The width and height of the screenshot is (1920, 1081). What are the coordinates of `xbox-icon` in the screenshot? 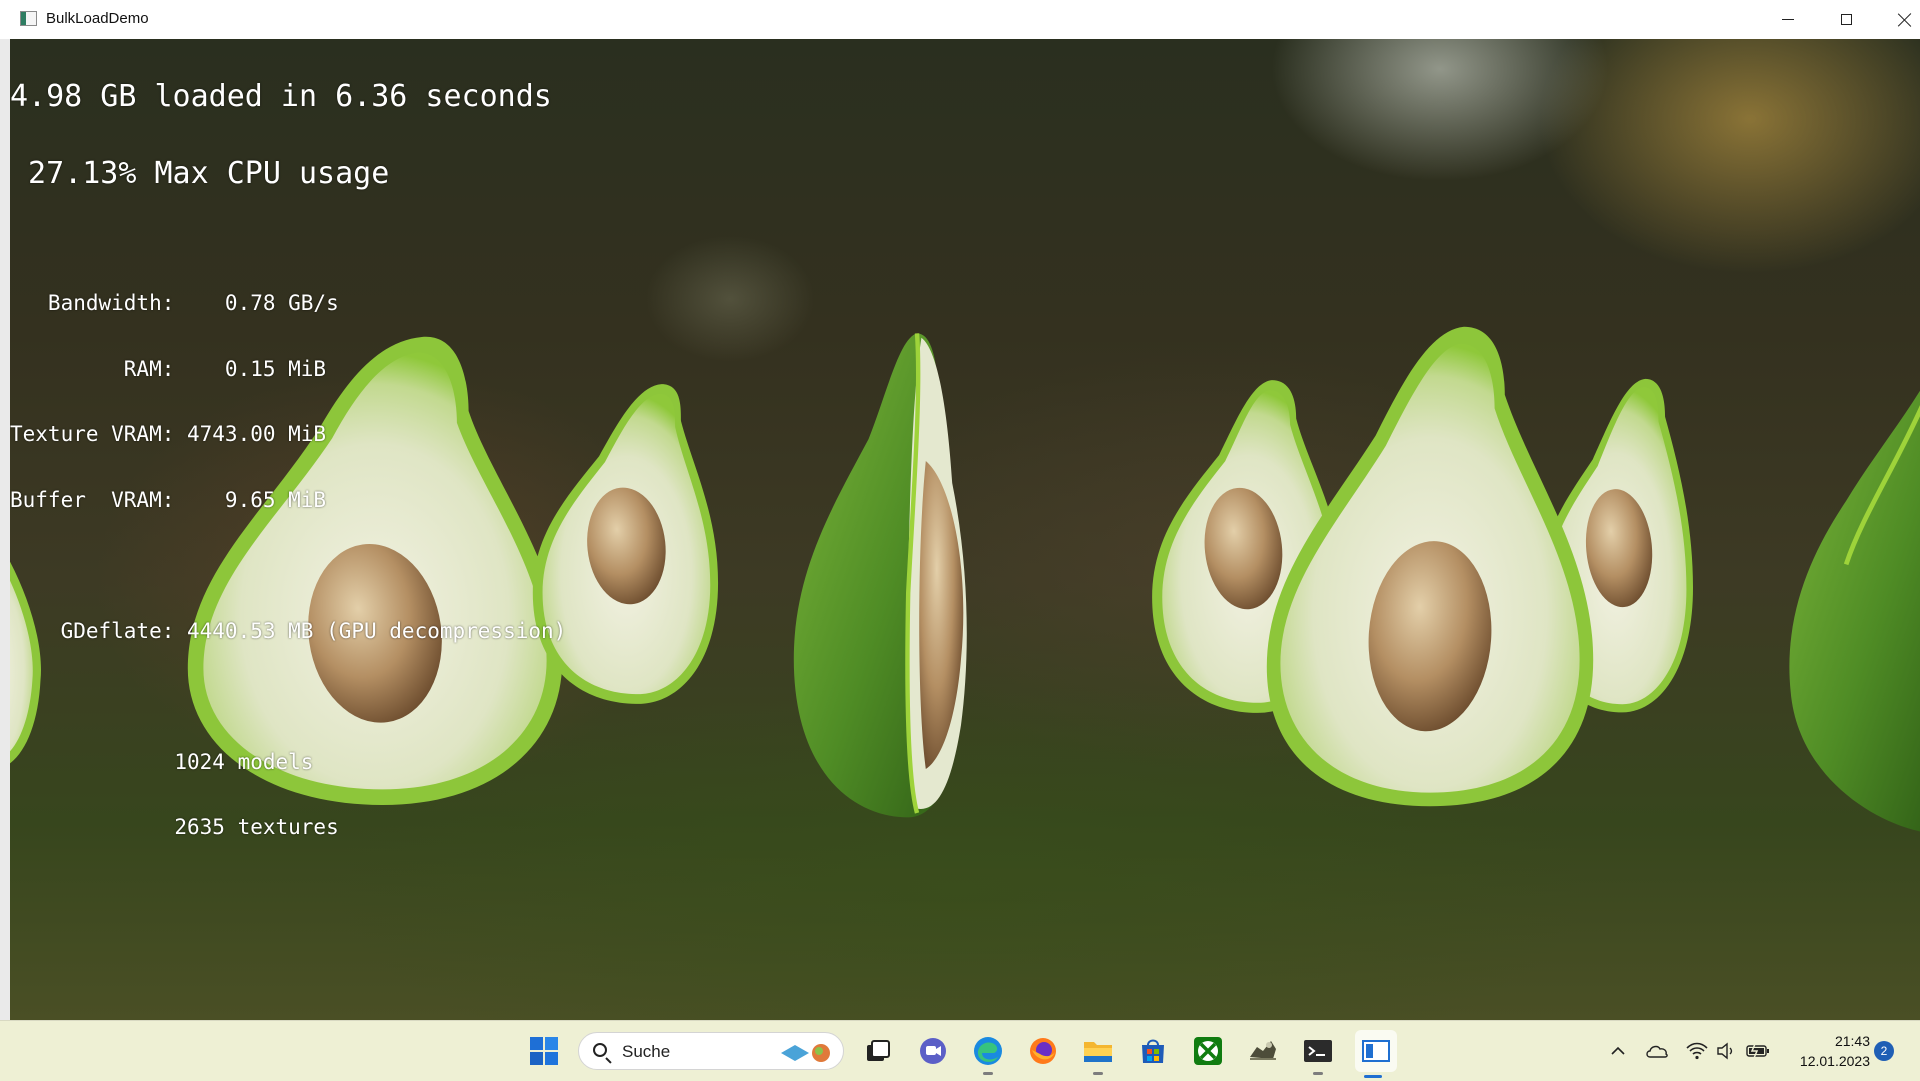 It's located at (1208, 1051).